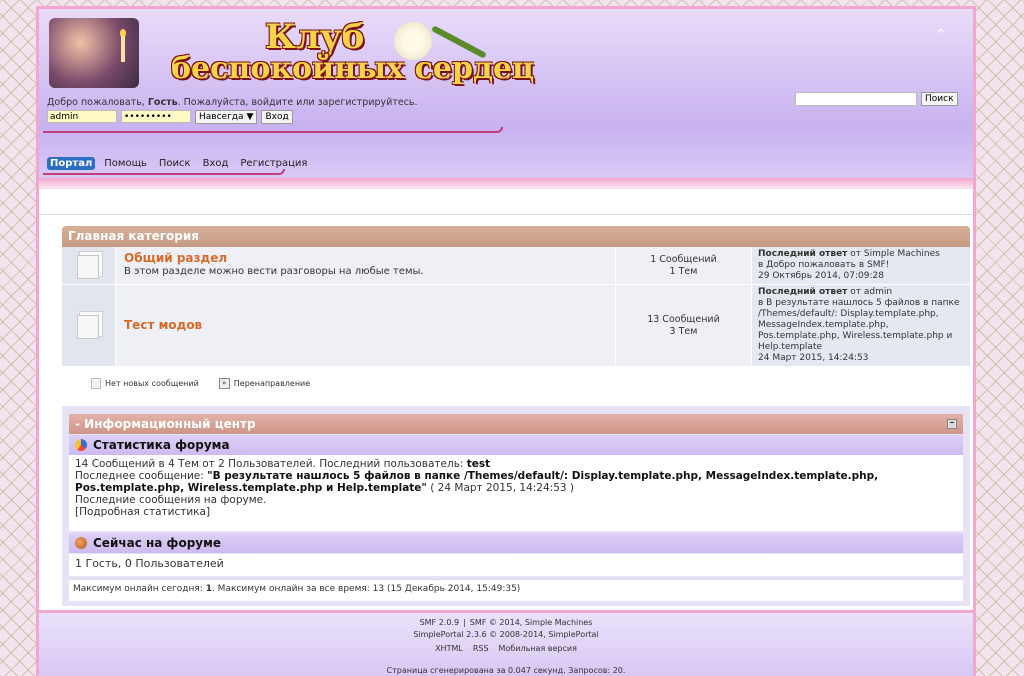  I want to click on menu-divider, so click(164, 172).